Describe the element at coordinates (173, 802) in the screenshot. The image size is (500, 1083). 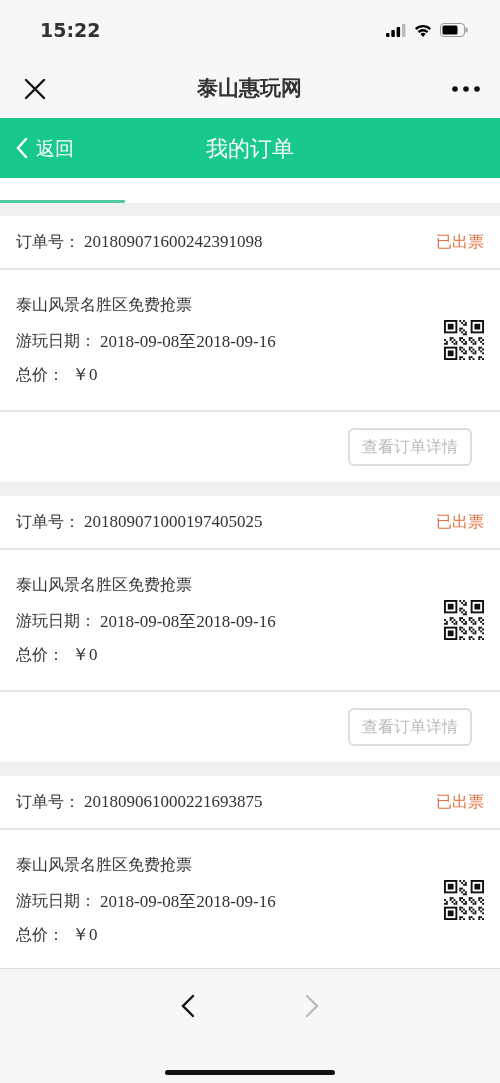
I see `order-number: 201809061000221693875` at that location.